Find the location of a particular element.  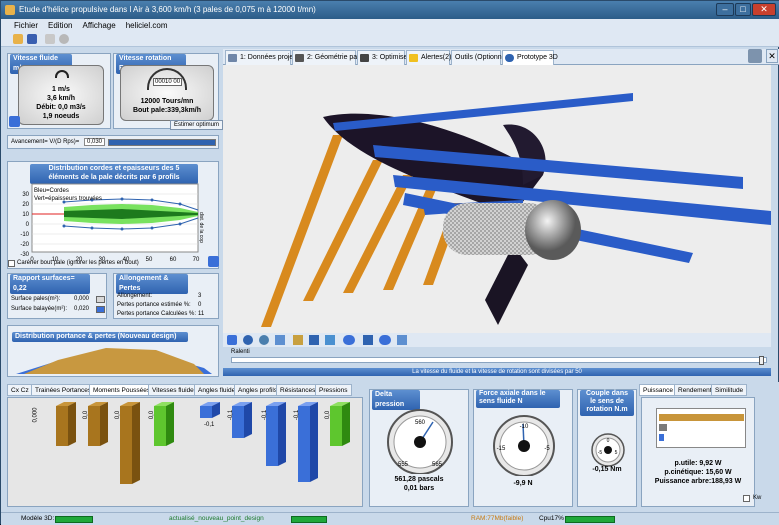

ralenti-slider is located at coordinates (499, 360).